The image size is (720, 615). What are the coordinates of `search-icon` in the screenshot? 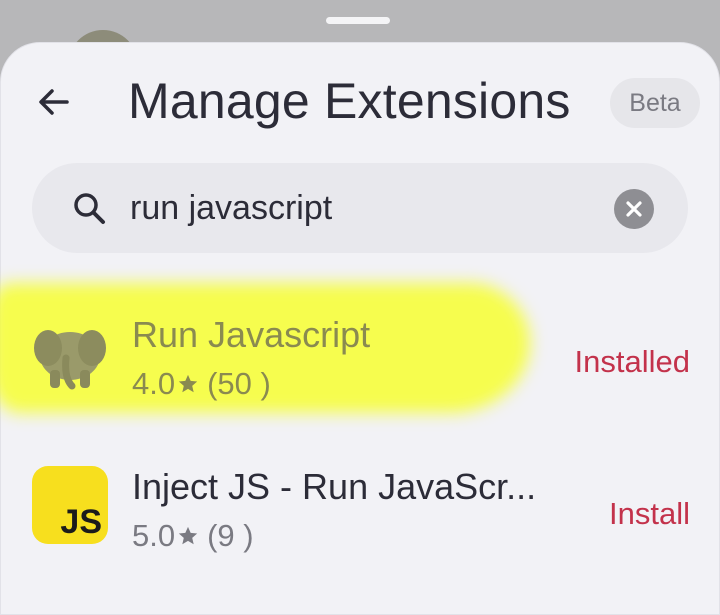 It's located at (89, 208).